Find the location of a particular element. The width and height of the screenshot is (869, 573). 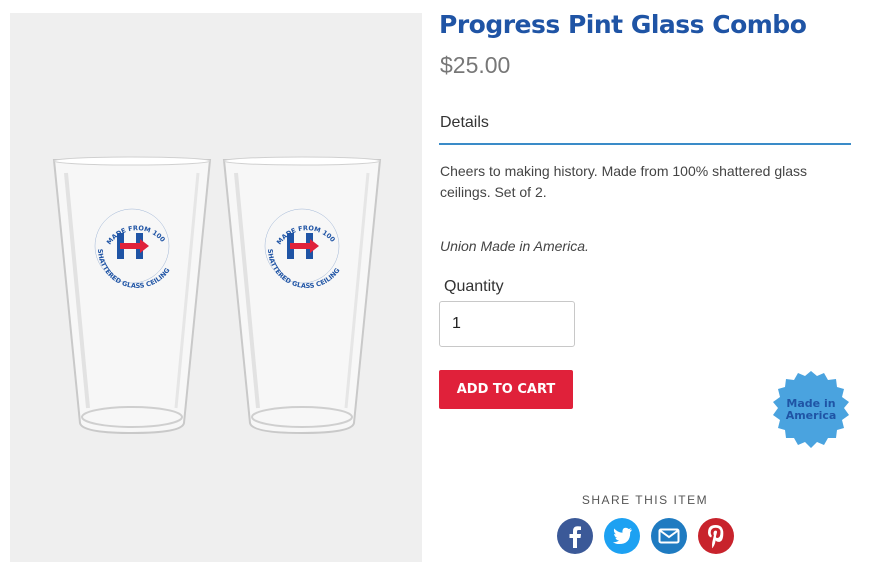

badge-text: Made in America is located at coordinates (811, 410).